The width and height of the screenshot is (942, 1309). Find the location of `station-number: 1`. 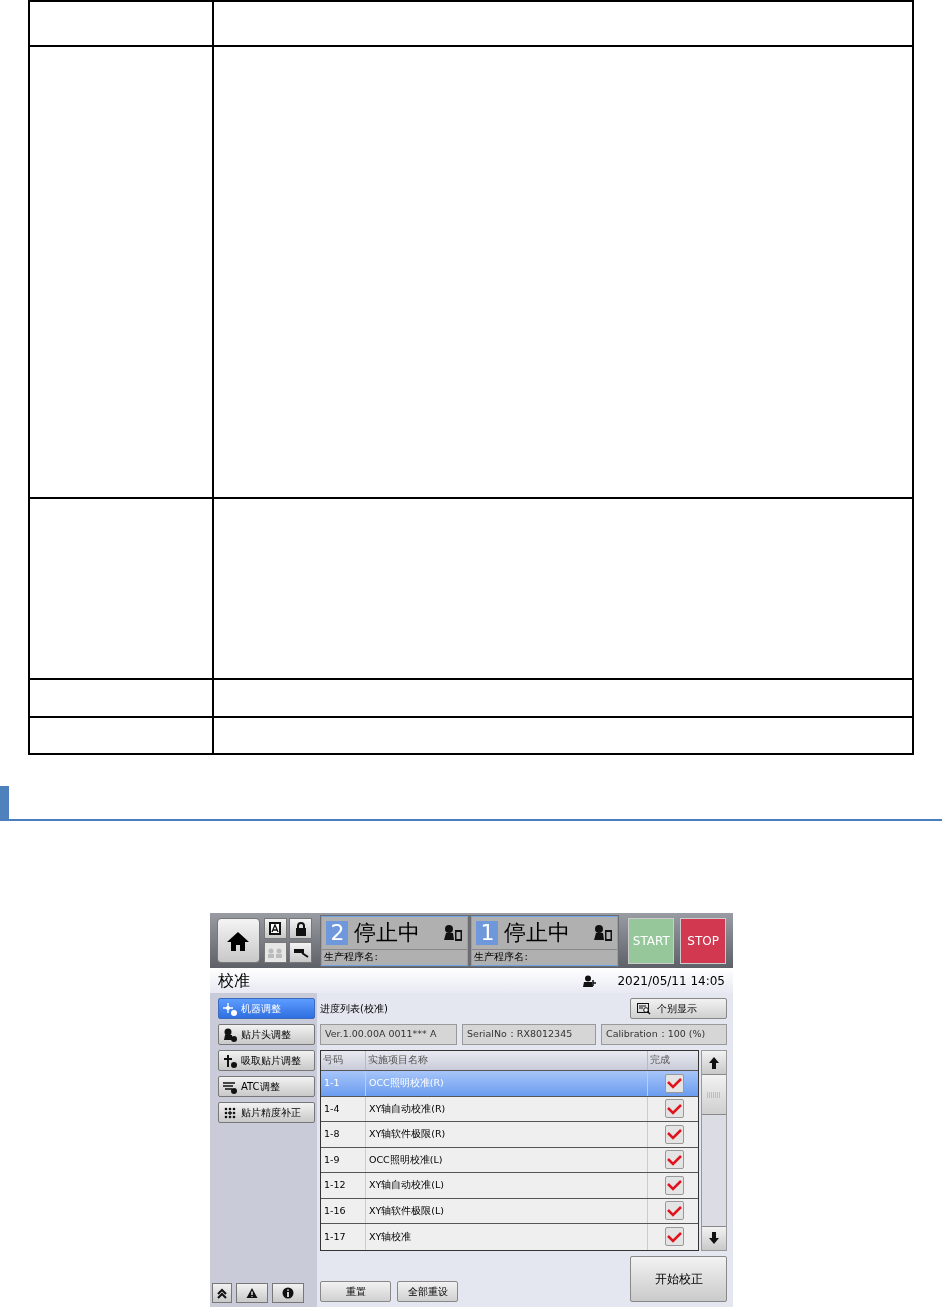

station-number: 1 is located at coordinates (487, 932).